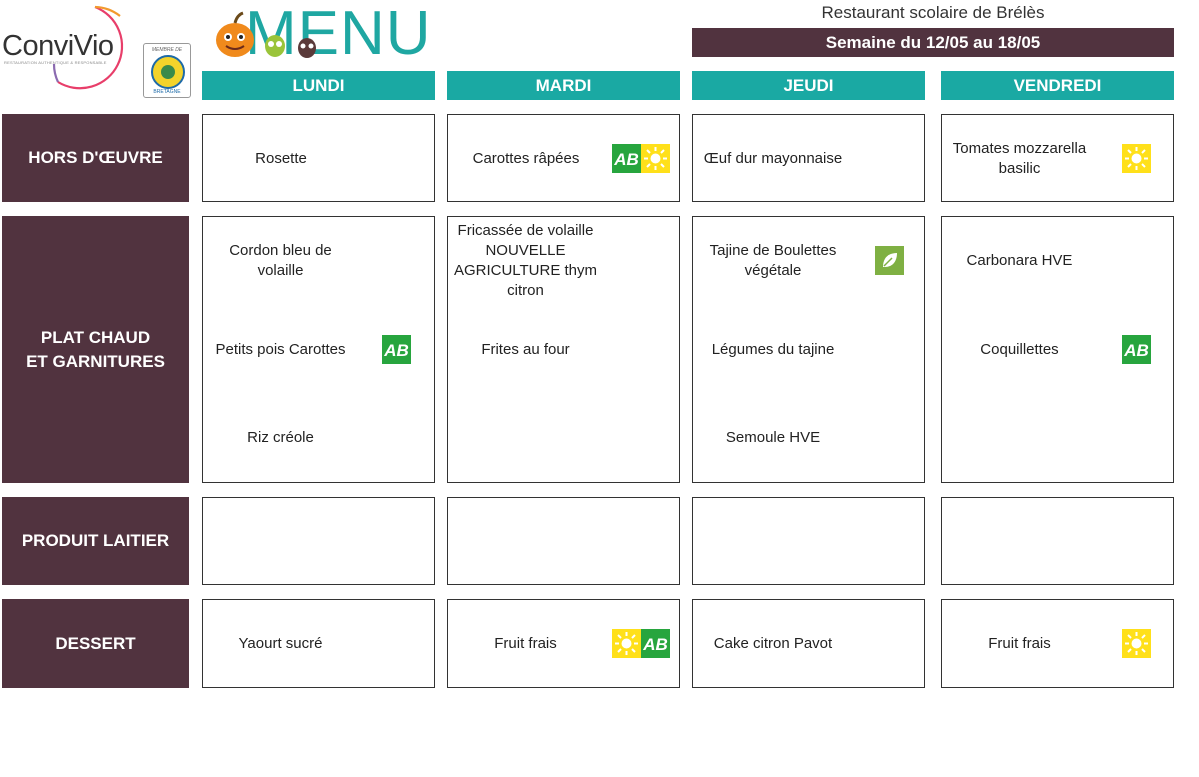 Image resolution: width=1199 pixels, height=777 pixels. Describe the element at coordinates (773, 437) in the screenshot. I see `side-dish: Semoule HVE` at that location.